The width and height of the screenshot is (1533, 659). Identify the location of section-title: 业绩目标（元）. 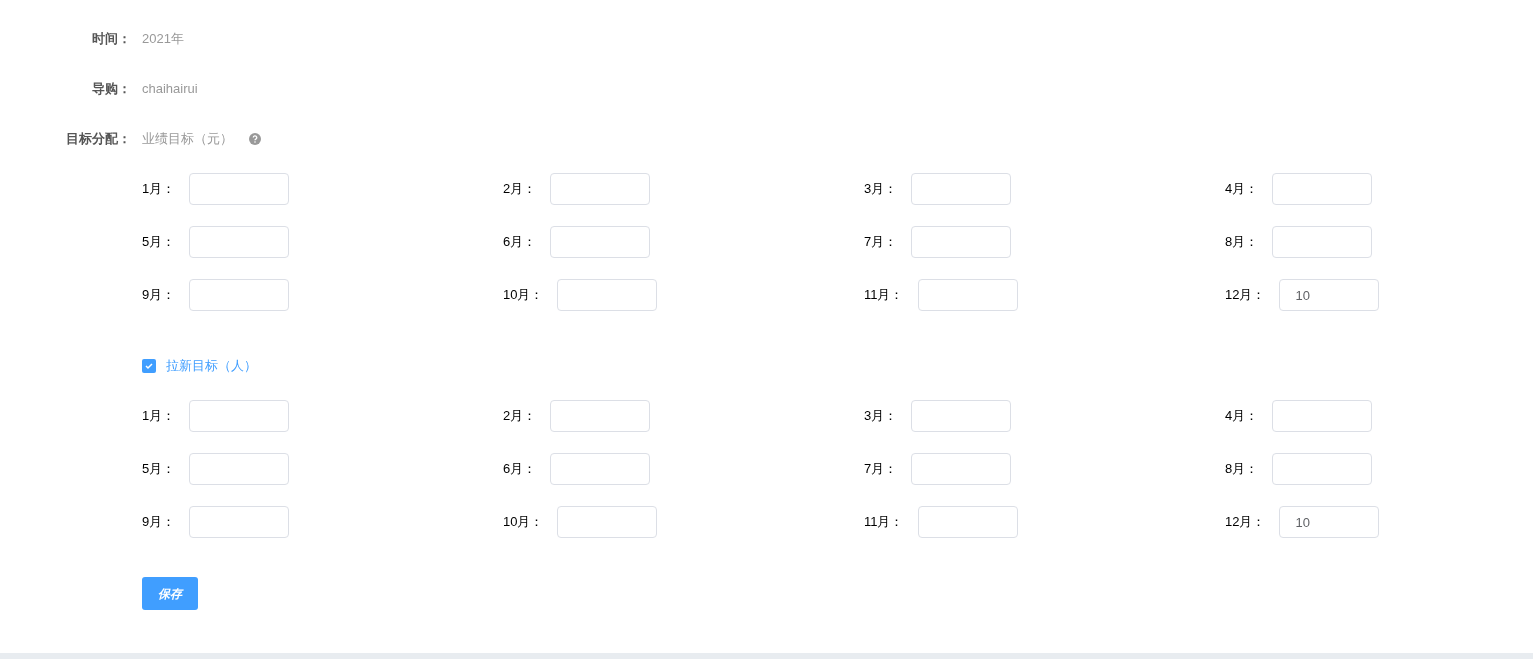
(187, 139).